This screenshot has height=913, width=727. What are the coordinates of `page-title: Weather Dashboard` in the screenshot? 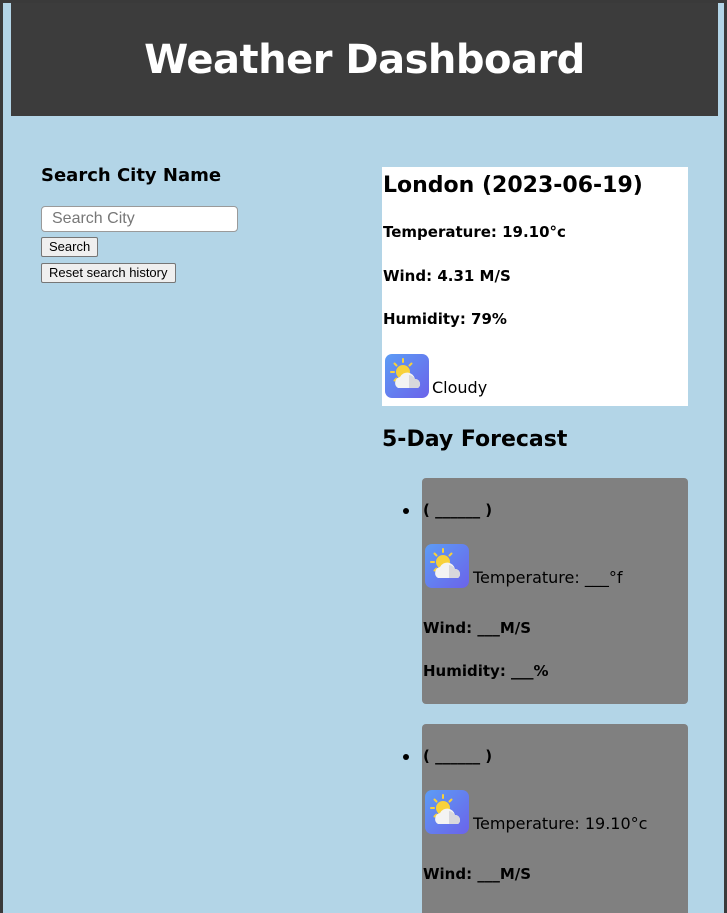 It's located at (364, 59).